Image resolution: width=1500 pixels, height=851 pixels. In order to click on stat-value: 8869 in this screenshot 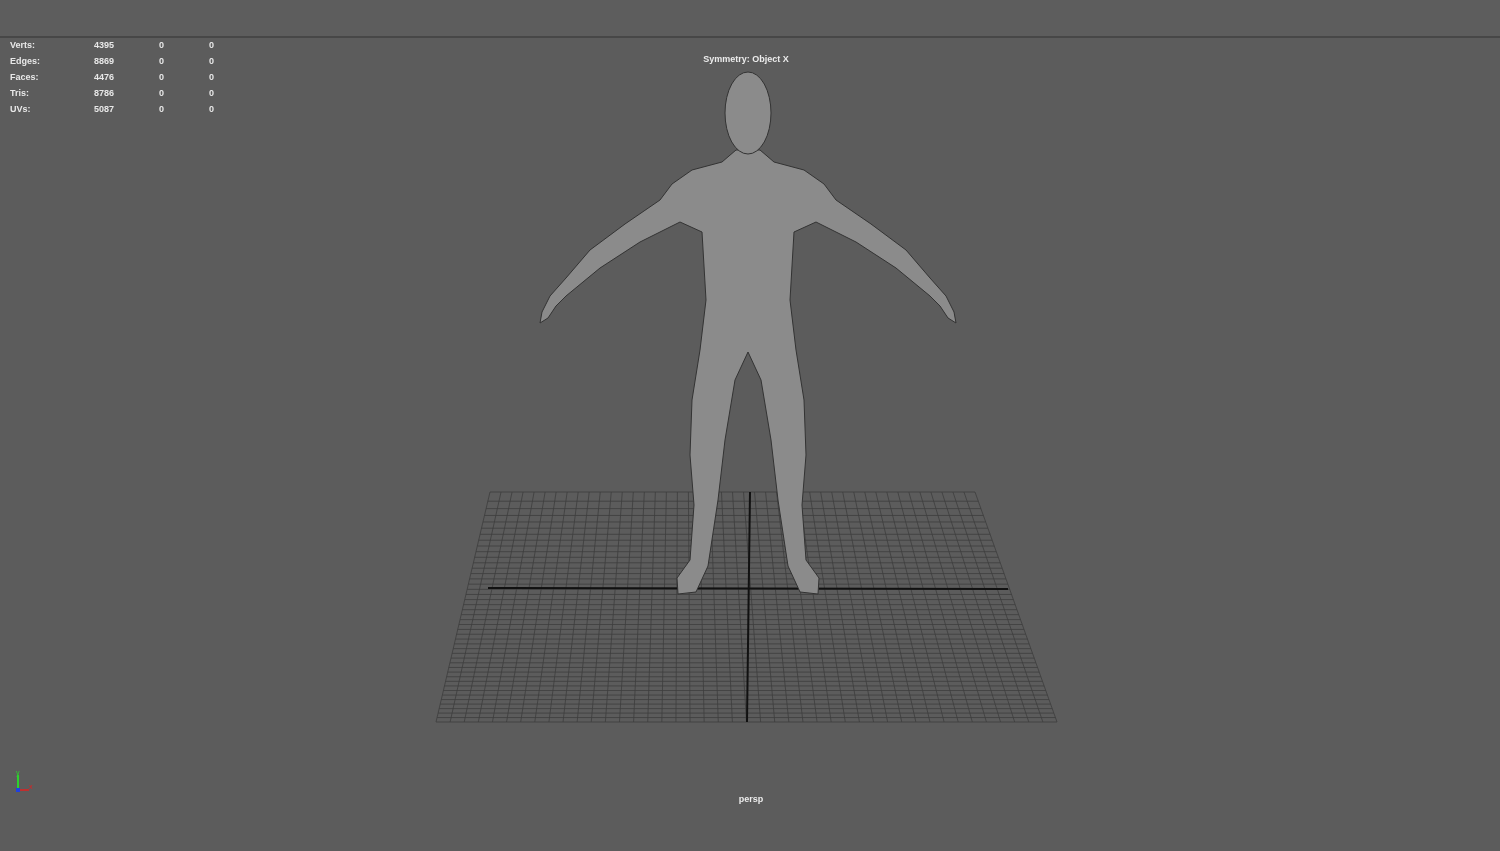, I will do `click(103, 61)`.